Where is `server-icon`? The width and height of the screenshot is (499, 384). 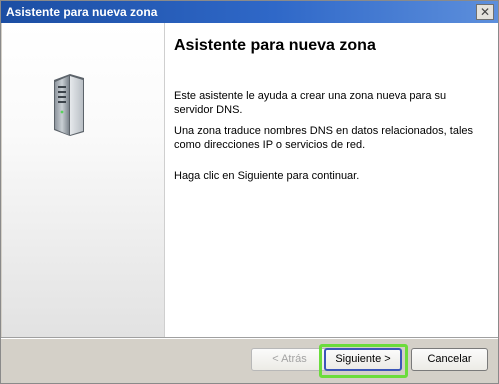 server-icon is located at coordinates (69, 105).